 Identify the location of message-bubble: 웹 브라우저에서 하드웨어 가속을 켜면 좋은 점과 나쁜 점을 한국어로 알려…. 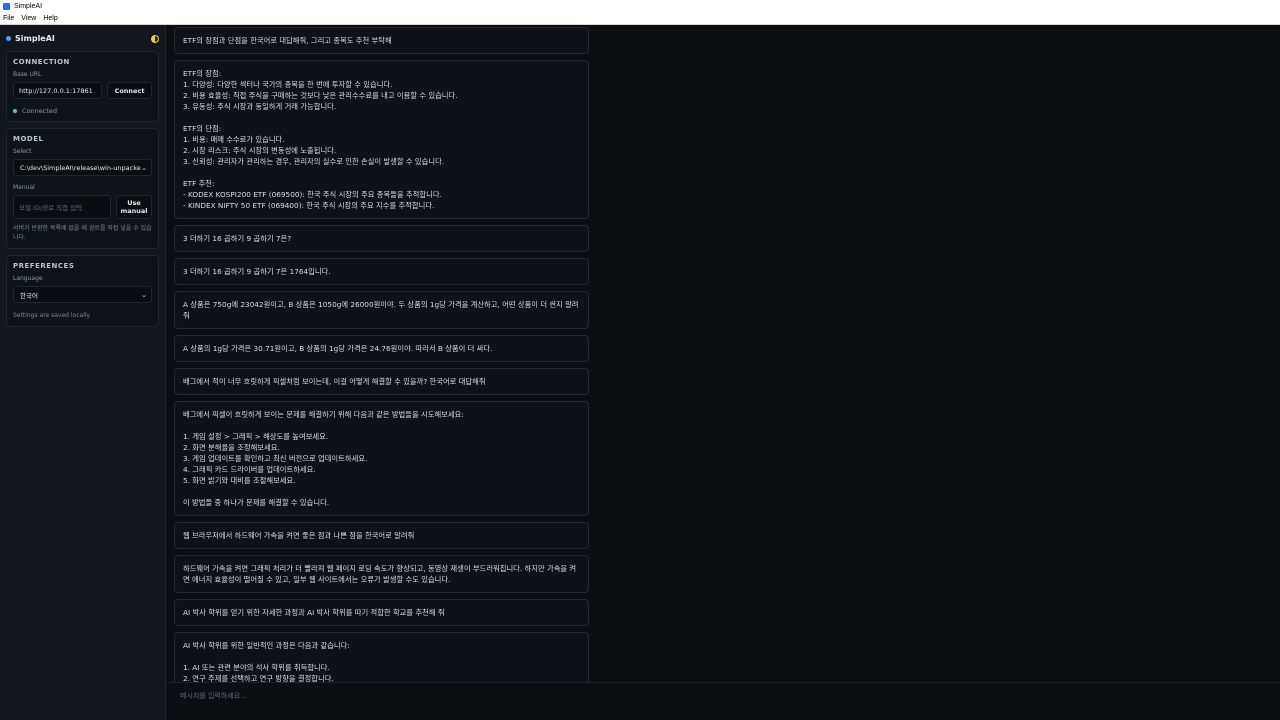
(381, 535).